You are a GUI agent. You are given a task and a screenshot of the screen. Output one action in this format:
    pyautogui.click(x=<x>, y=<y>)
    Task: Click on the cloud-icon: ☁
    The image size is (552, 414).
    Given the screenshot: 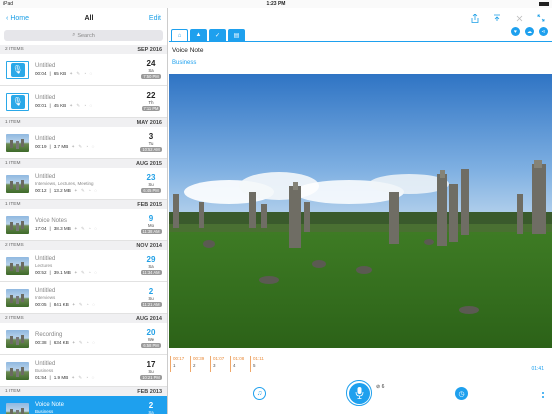 What is the action you would take?
    pyautogui.click(x=529, y=31)
    